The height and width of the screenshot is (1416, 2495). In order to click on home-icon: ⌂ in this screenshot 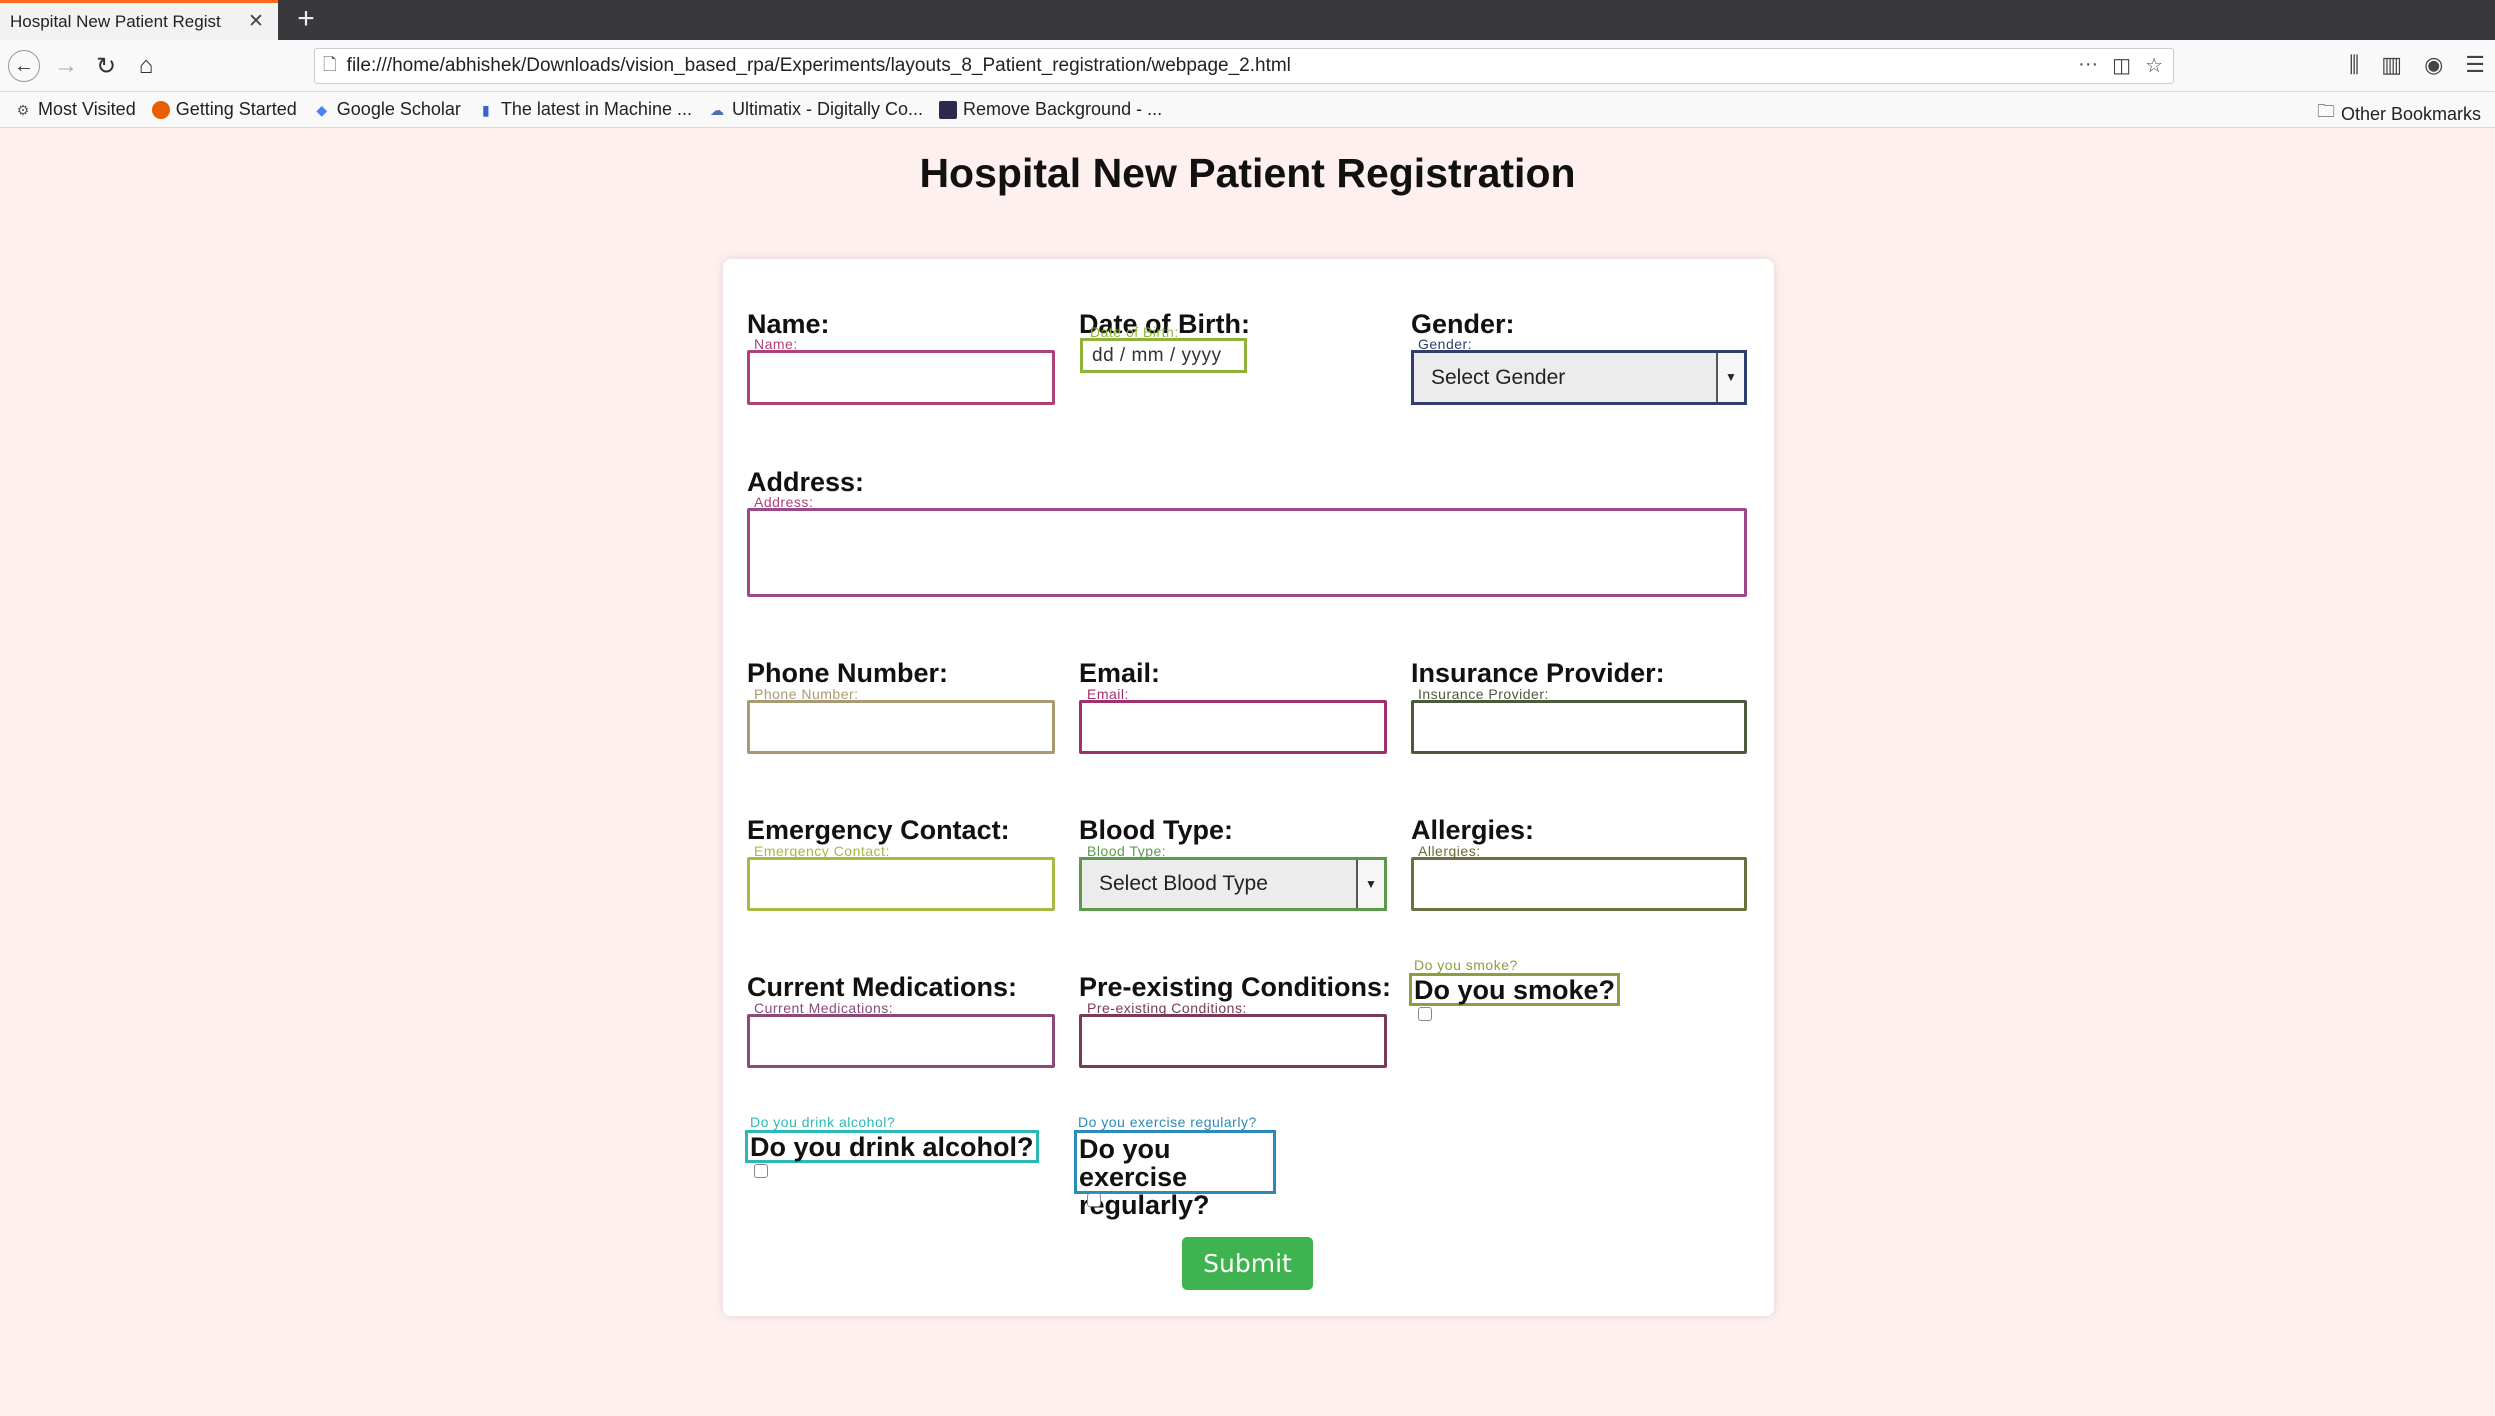, I will do `click(146, 66)`.